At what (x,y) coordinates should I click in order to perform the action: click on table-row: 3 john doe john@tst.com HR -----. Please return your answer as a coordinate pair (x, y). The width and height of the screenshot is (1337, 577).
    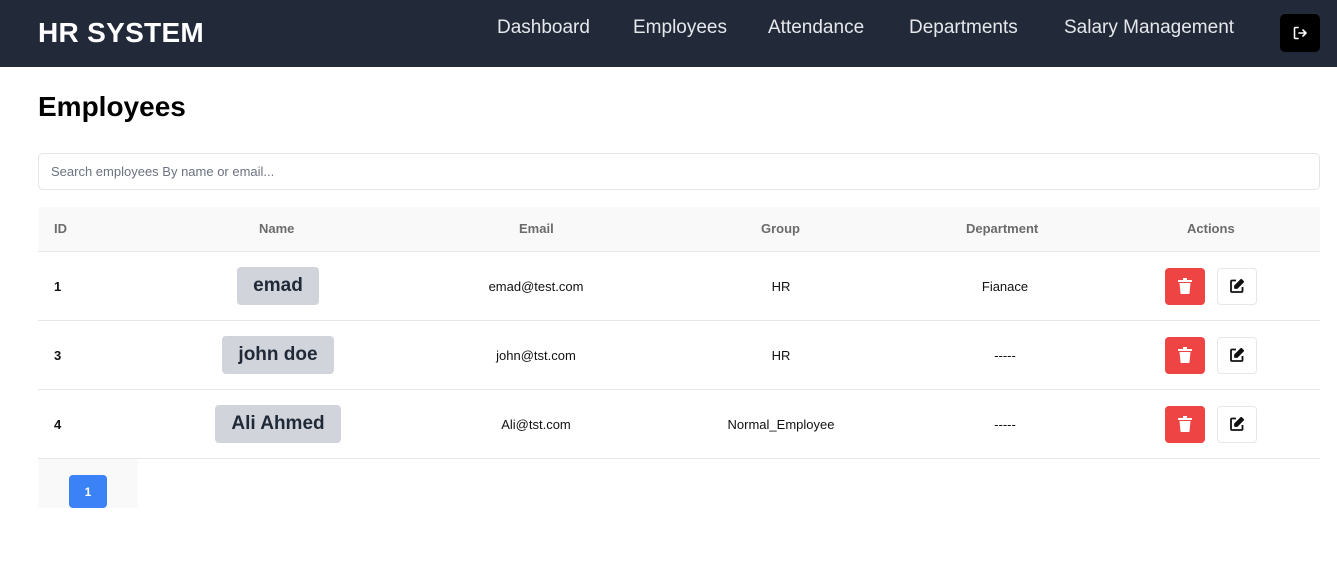
    Looking at the image, I should click on (679, 355).